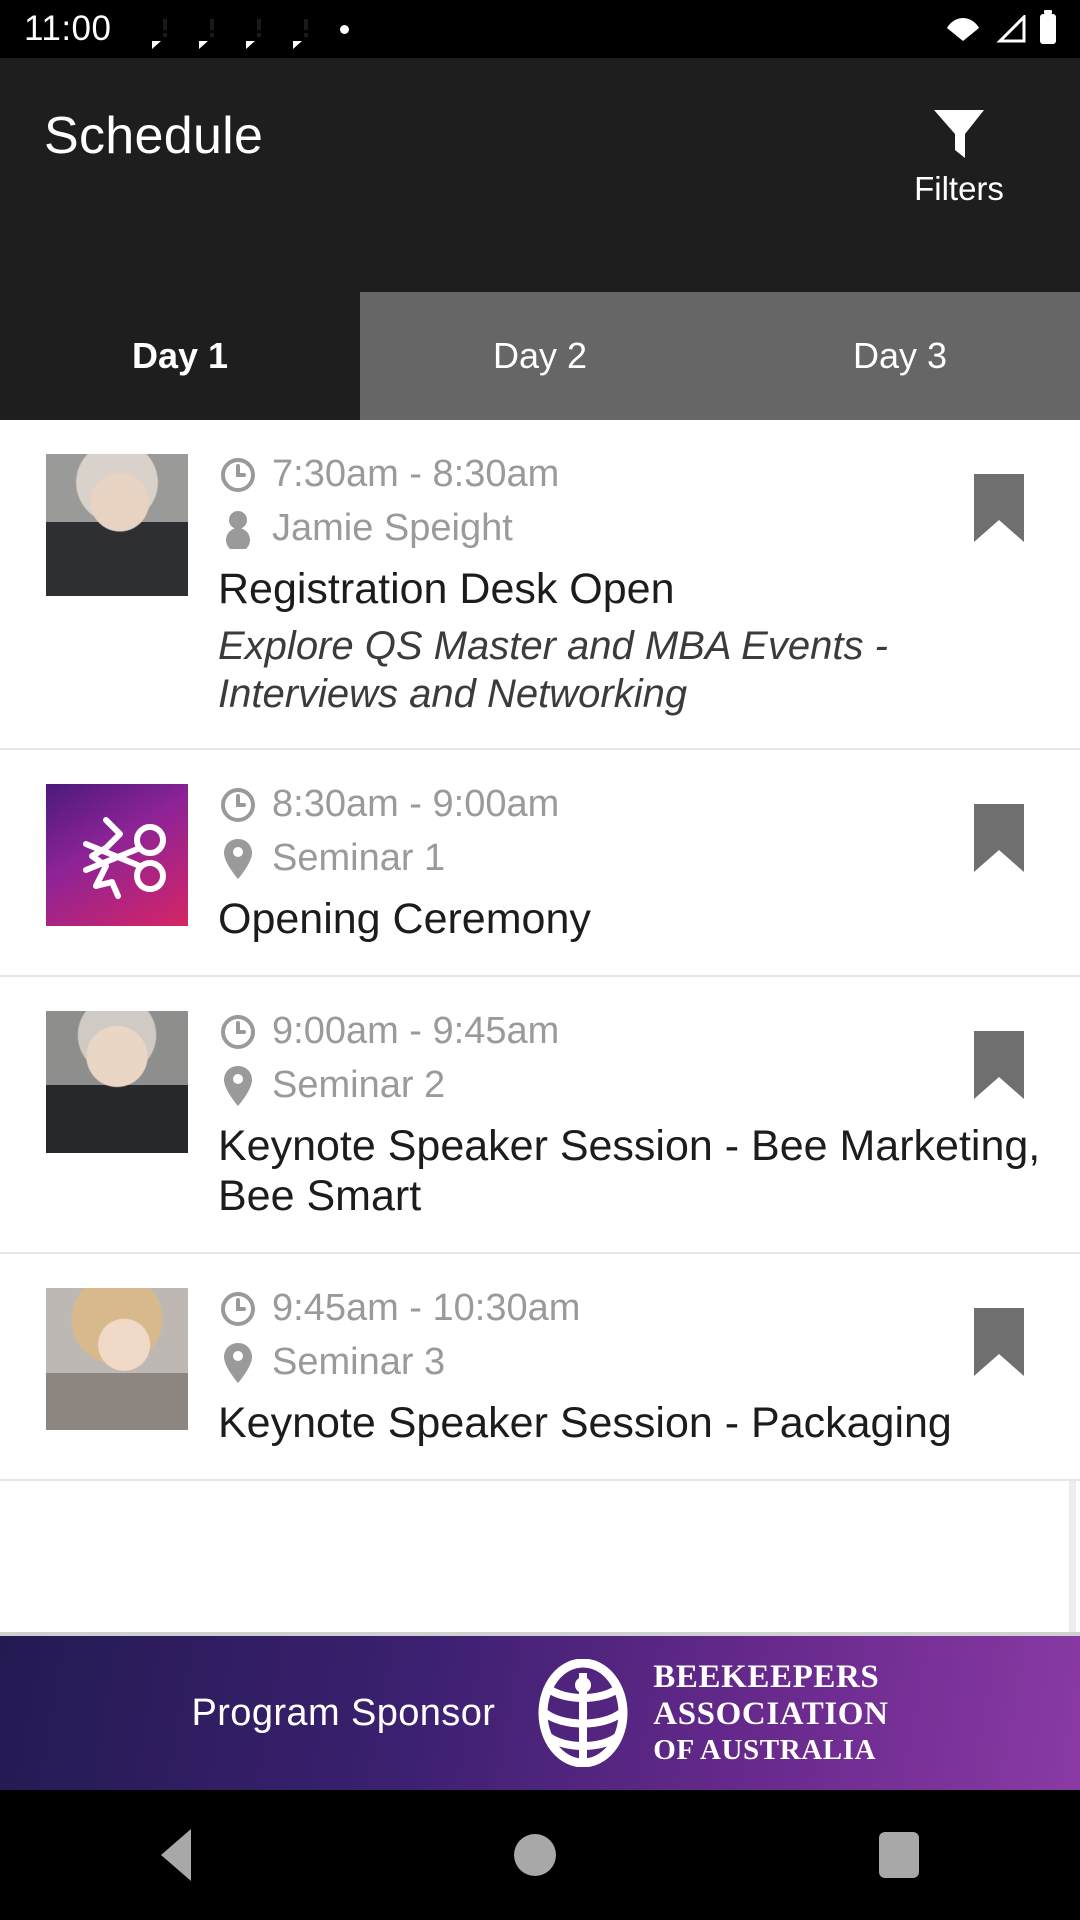 Image resolution: width=1080 pixels, height=1920 pixels. What do you see at coordinates (124, 858) in the screenshot?
I see `scissors-ribbon-icon` at bounding box center [124, 858].